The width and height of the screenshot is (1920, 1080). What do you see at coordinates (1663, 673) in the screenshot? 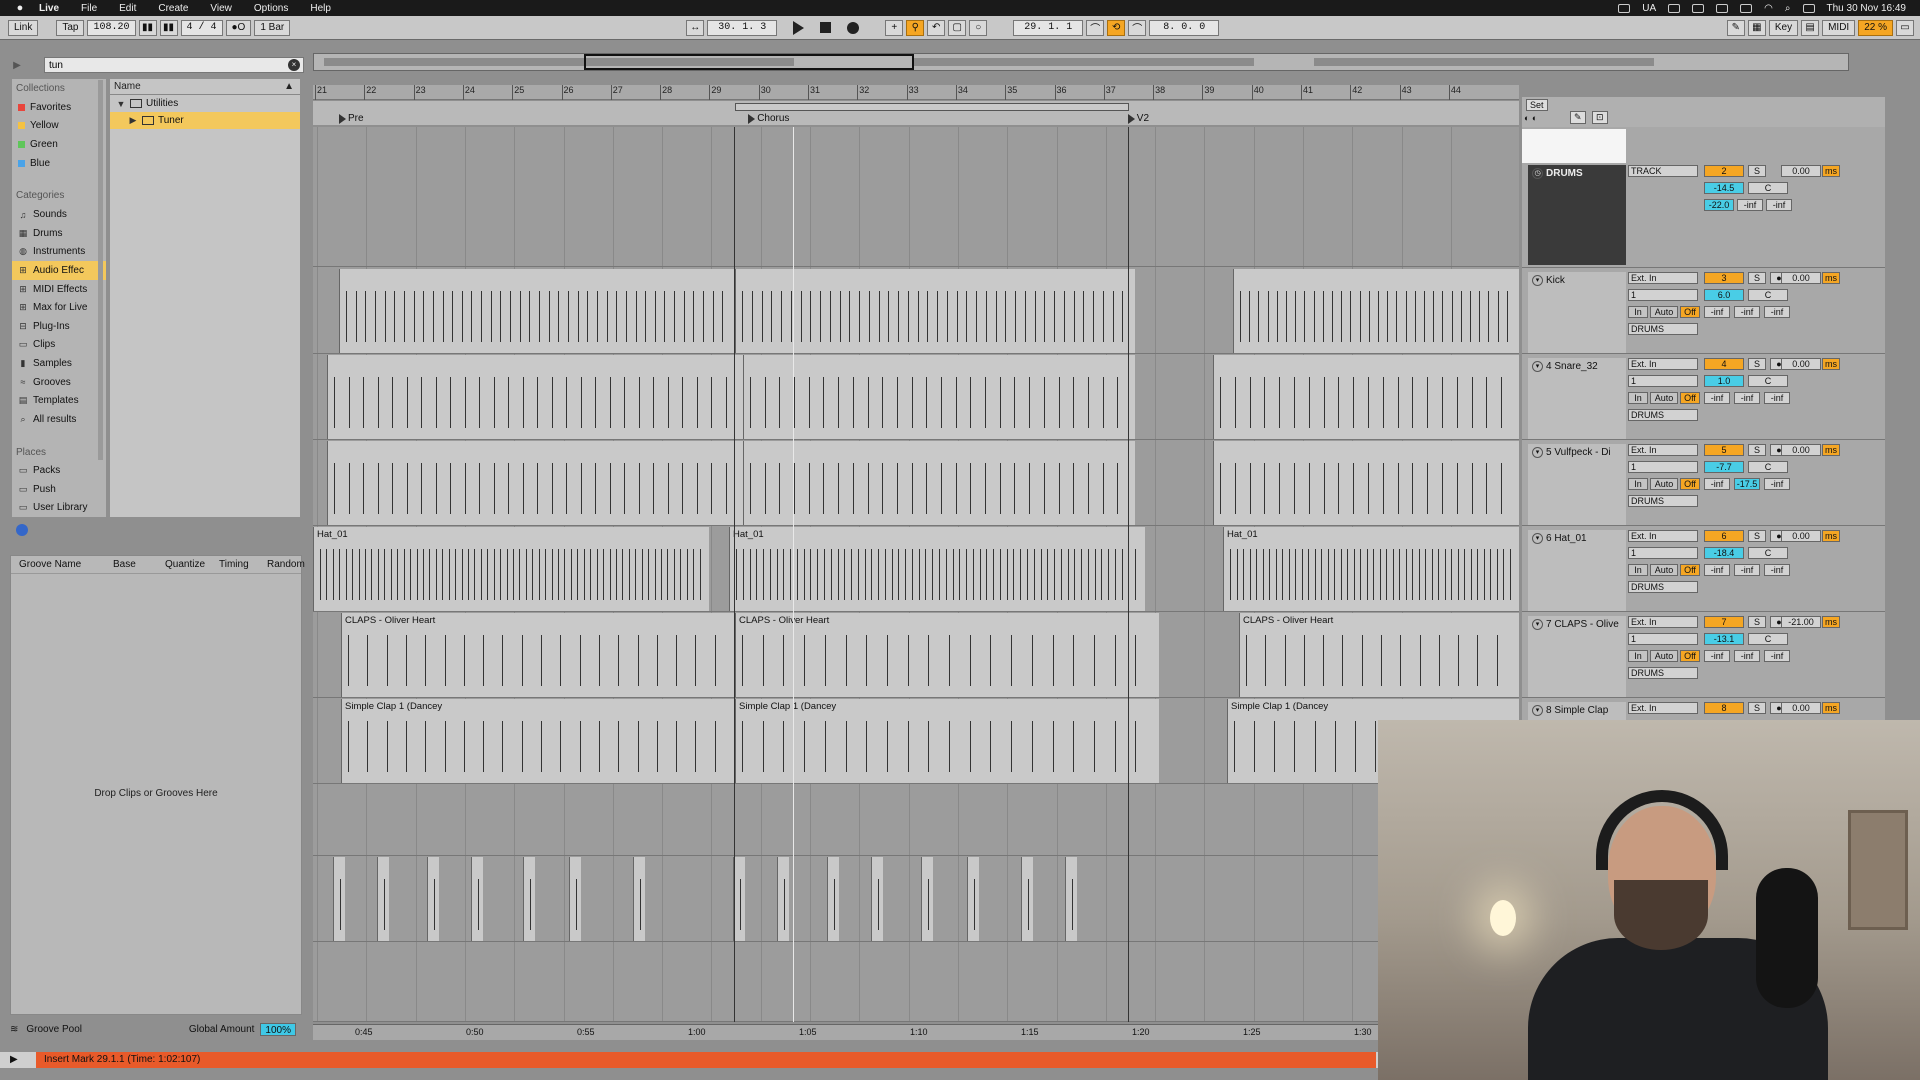
I see `output-menu: DRUMS` at bounding box center [1663, 673].